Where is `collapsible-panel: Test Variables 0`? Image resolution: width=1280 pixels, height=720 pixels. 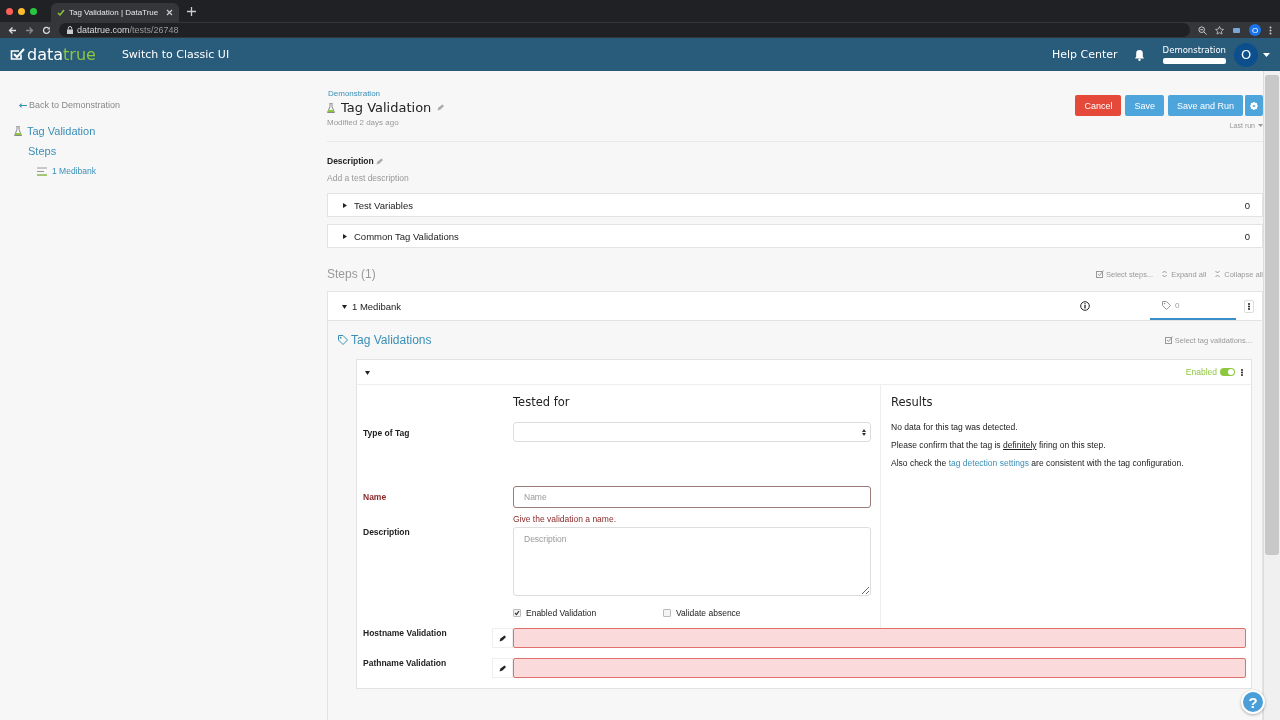
collapsible-panel: Test Variables 0 is located at coordinates (795, 205).